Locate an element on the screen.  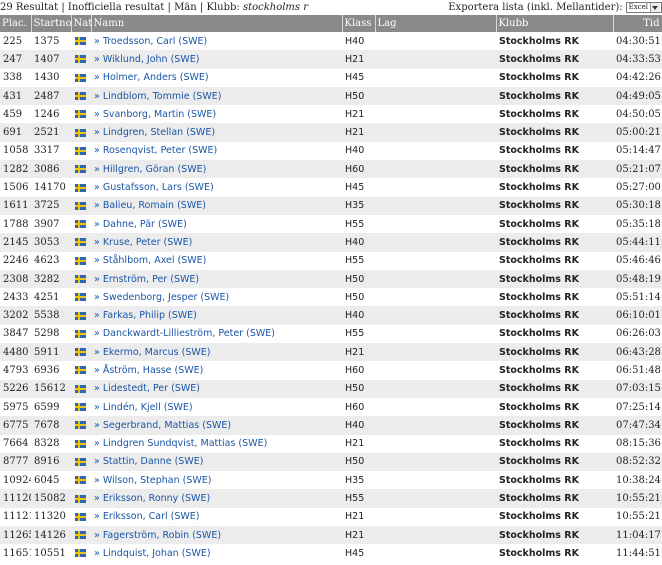
column-header-lag: Lag is located at coordinates (436, 23).